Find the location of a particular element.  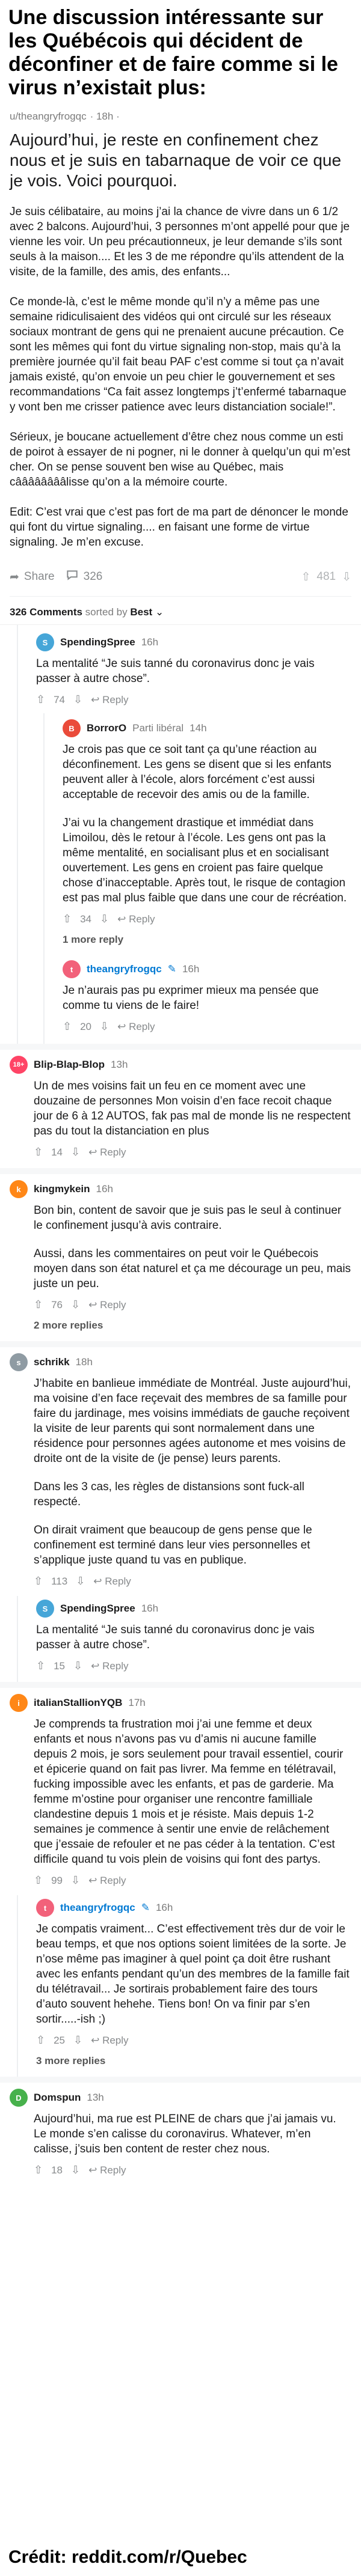

comment-sort-bar: 326 Comments sorted by Best ⌄ is located at coordinates (180, 611).